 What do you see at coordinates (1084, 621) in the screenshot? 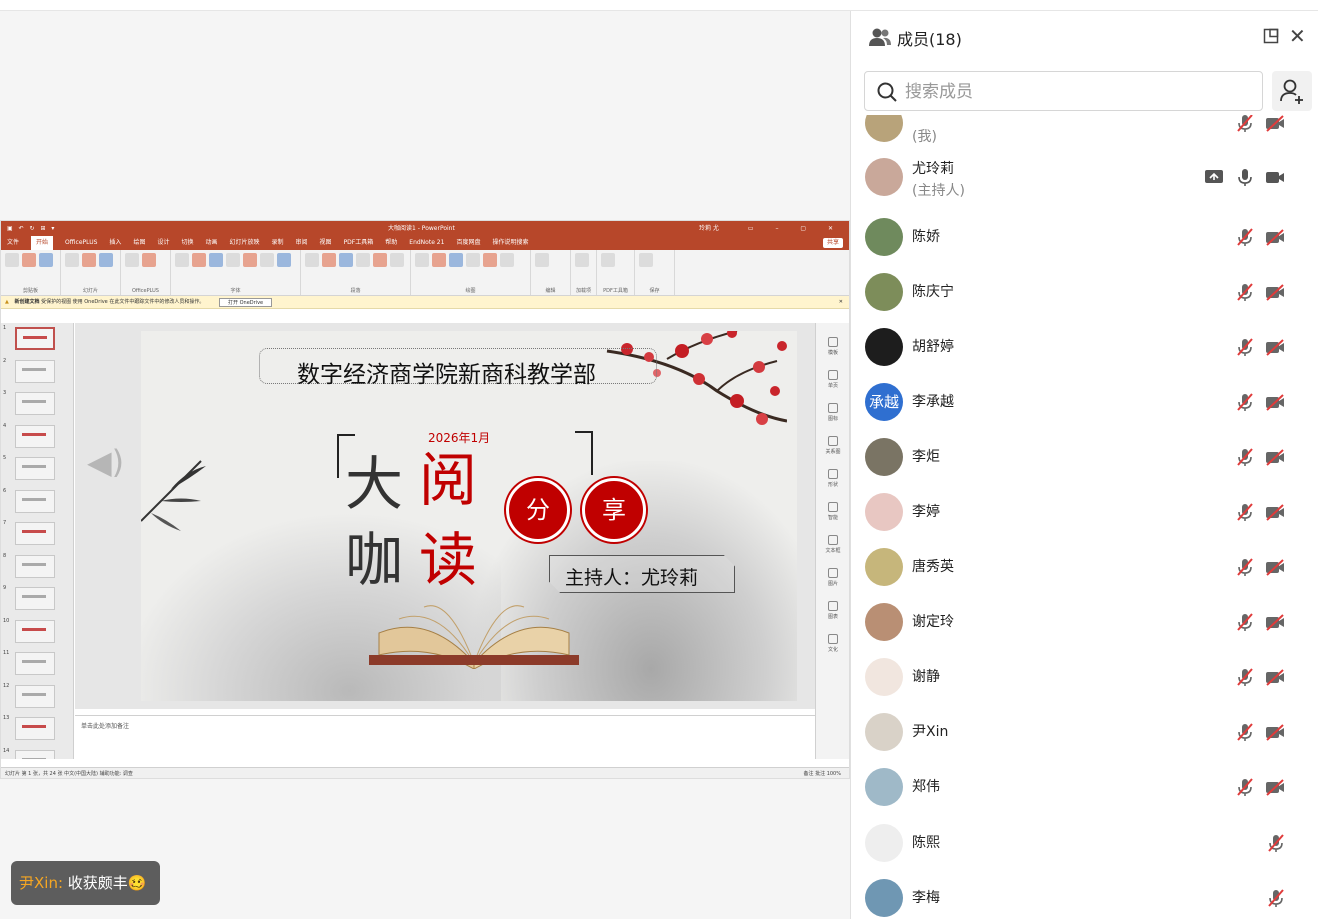
I see `member-row: 谢定玲` at bounding box center [1084, 621].